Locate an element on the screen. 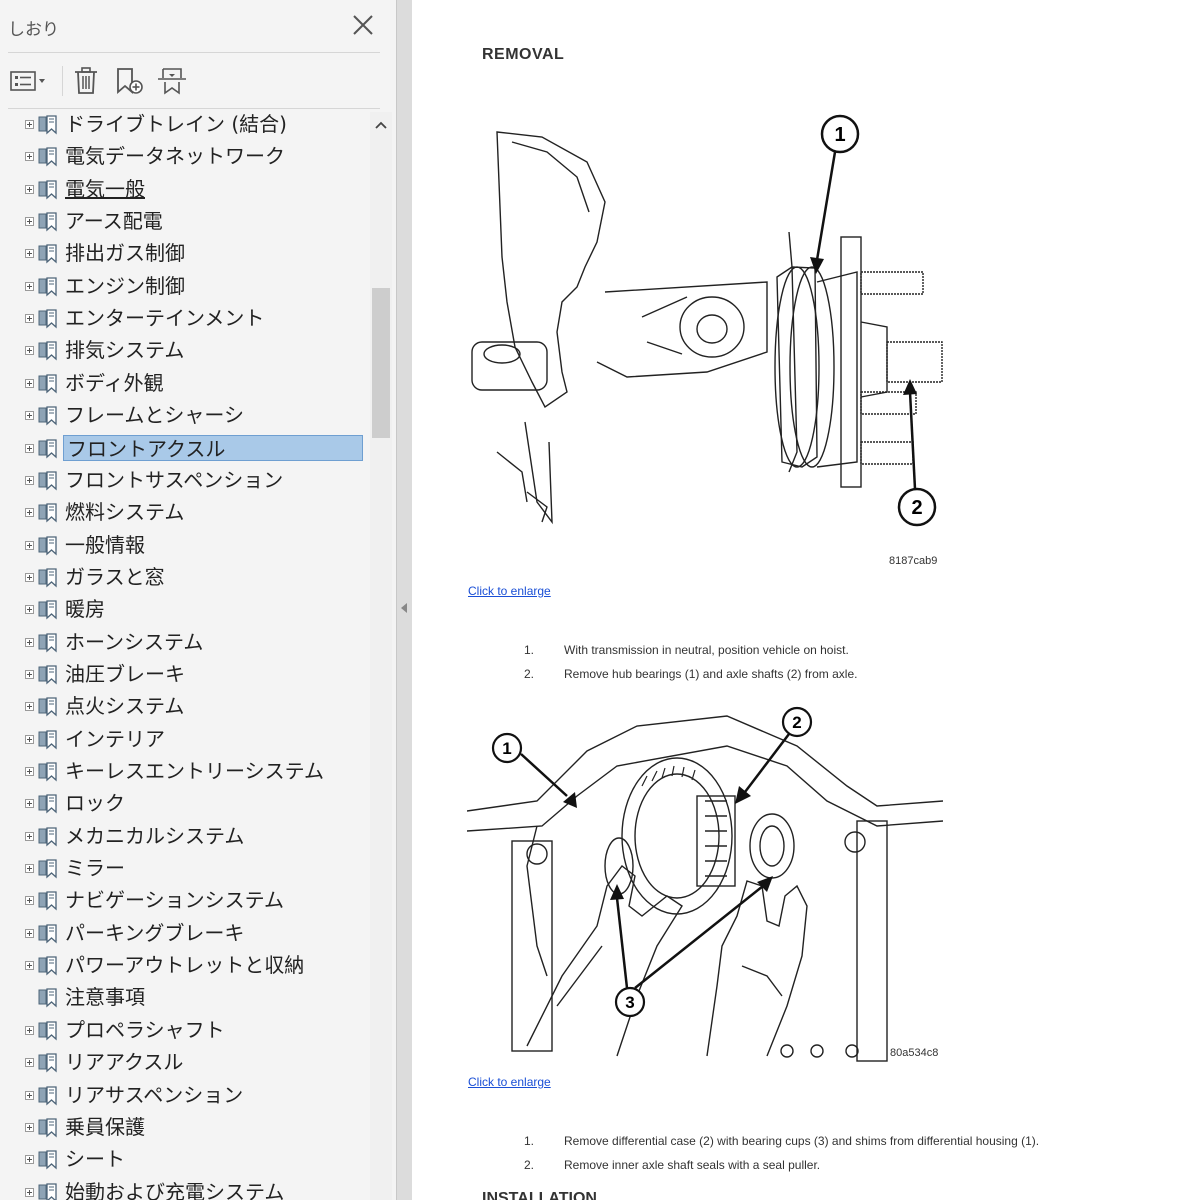  bookmark-item: 始動および充電システム is located at coordinates (185, 1189).